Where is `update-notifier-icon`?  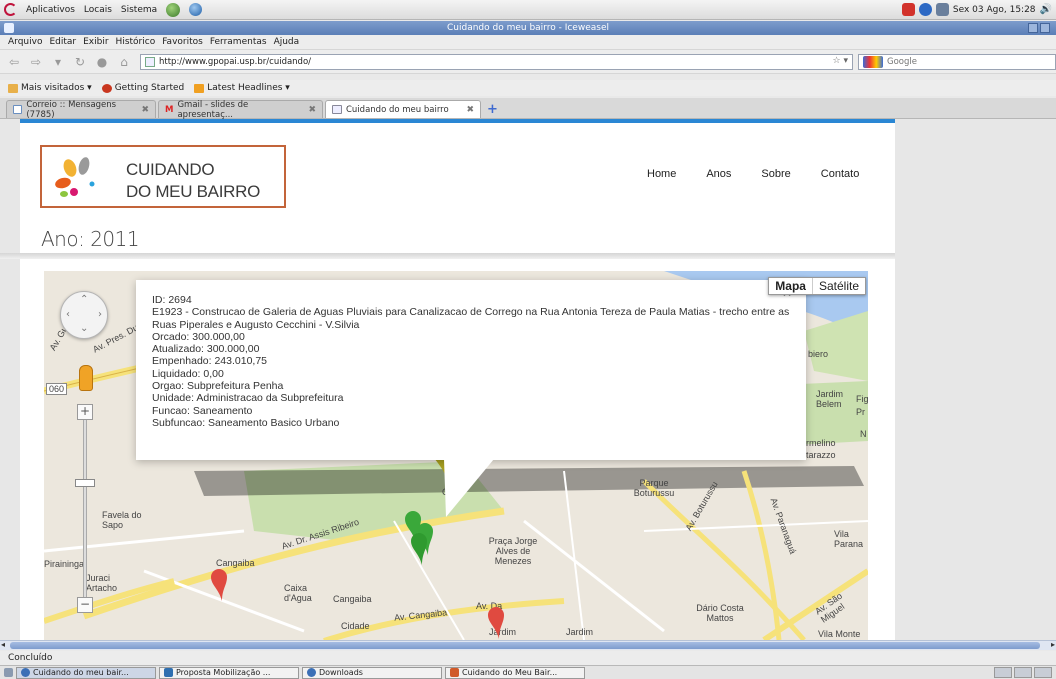
update-notifier-icon is located at coordinates (908, 9).